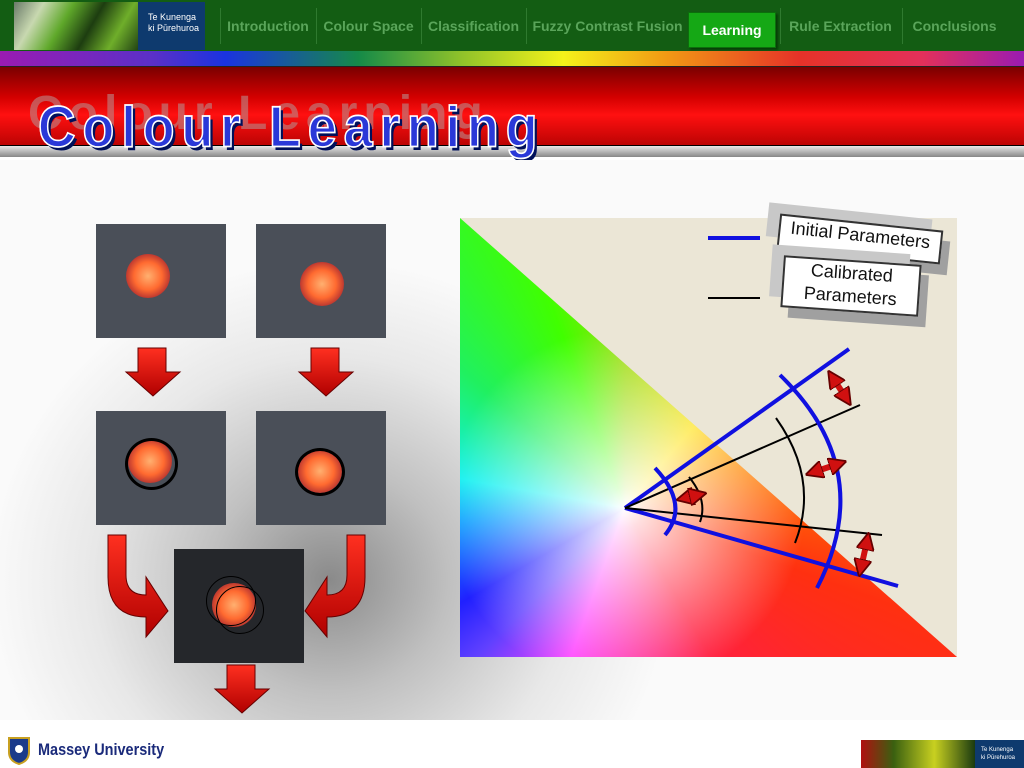  What do you see at coordinates (19, 751) in the screenshot?
I see `university-crest-icon` at bounding box center [19, 751].